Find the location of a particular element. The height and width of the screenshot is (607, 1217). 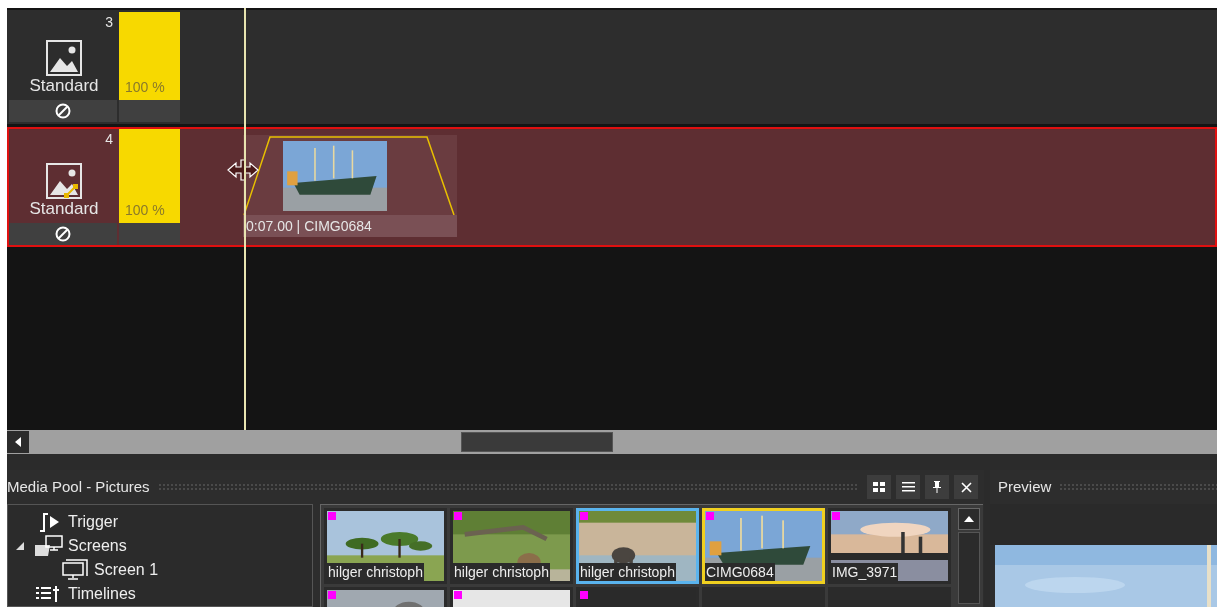

trigger-icon is located at coordinates (49, 522).